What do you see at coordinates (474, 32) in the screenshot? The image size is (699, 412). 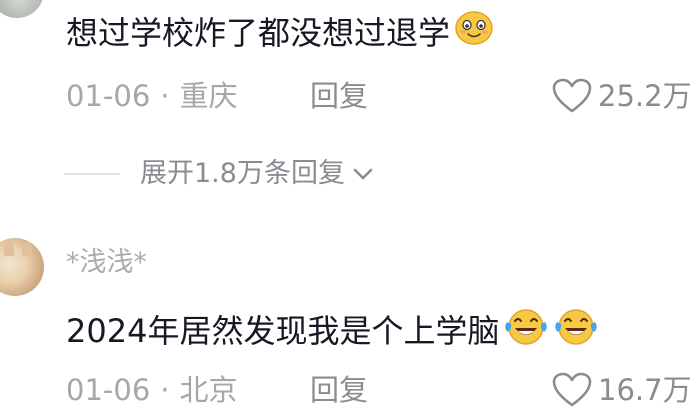 I see `smile-emoji-icon` at bounding box center [474, 32].